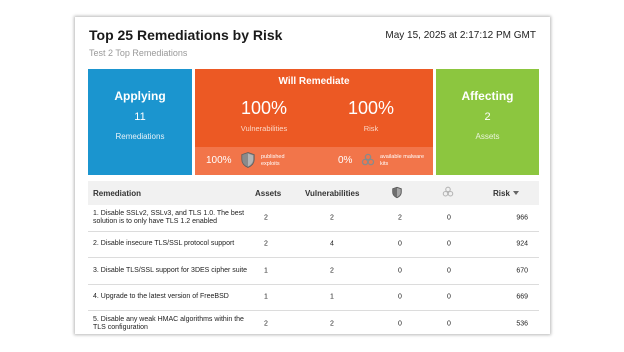  What do you see at coordinates (332, 193) in the screenshot?
I see `column-vulnerabilities: Vulnerabilities` at bounding box center [332, 193].